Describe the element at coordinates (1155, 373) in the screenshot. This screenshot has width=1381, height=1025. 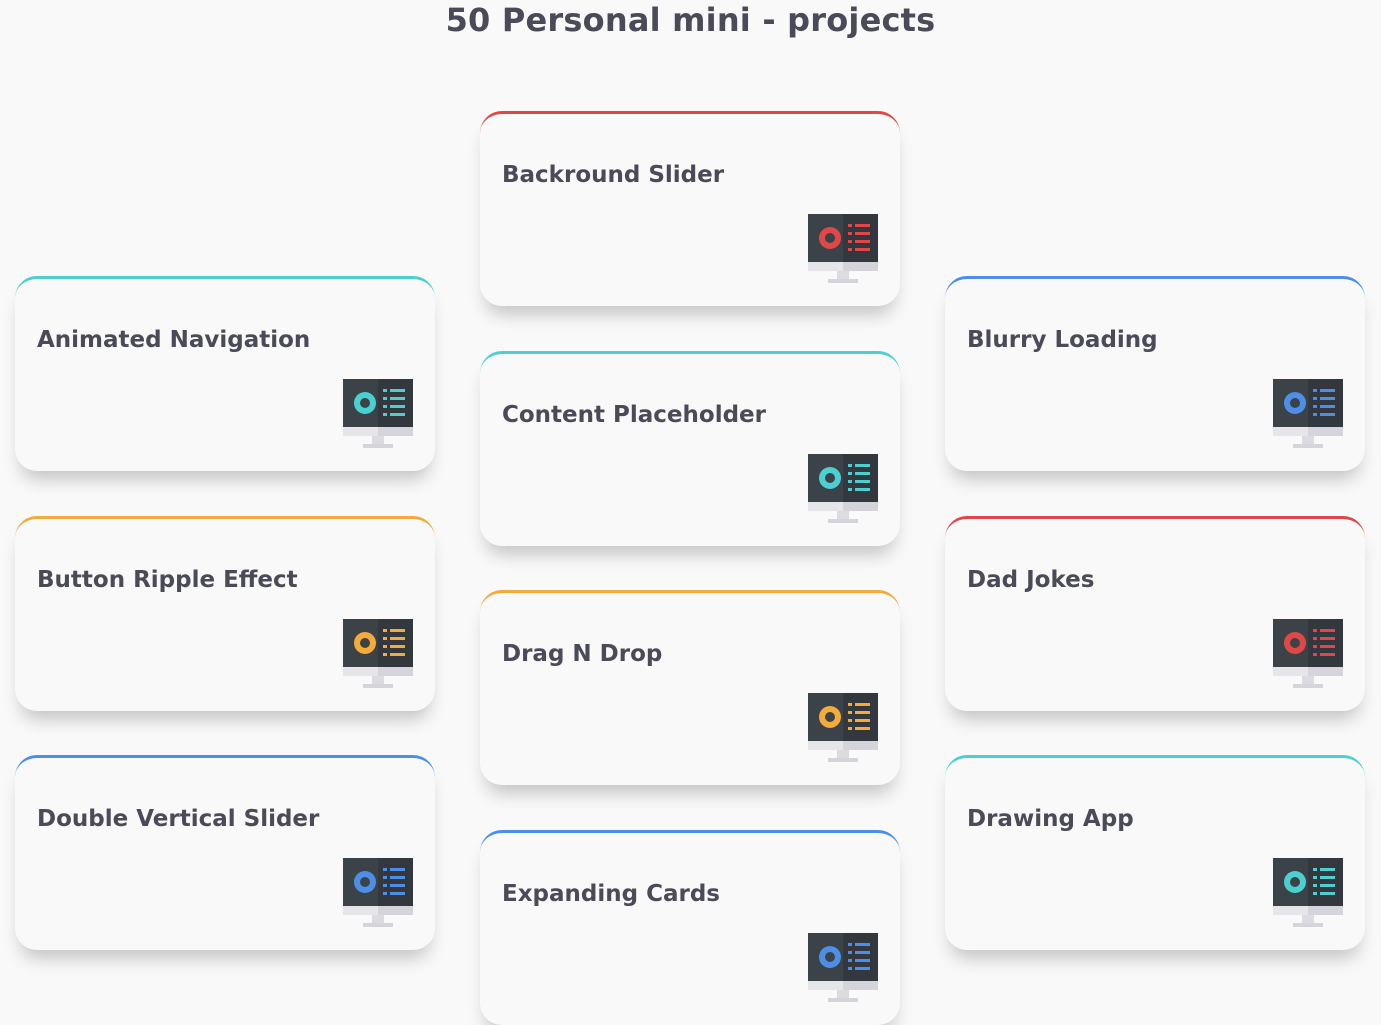
I see `project-card: Blurry Loading` at that location.